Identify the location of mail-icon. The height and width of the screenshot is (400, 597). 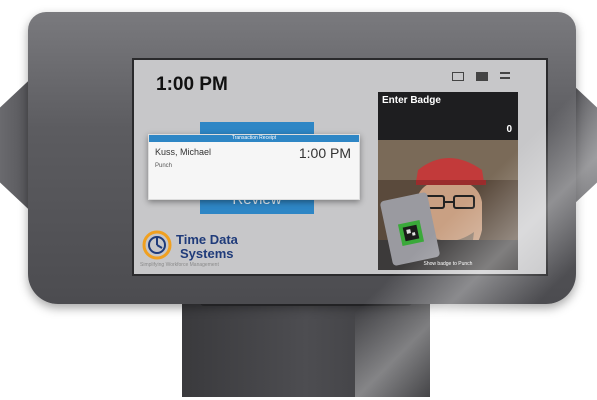
(482, 76).